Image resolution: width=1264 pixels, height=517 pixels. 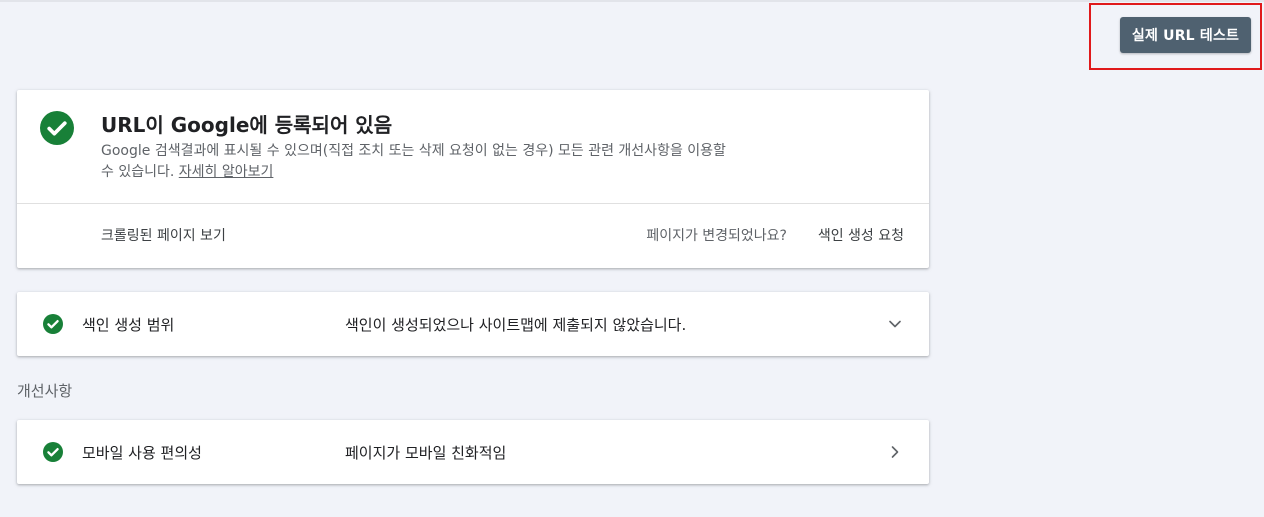 I want to click on live-test-highlight: 실제 URL 테스트, so click(x=1175, y=36).